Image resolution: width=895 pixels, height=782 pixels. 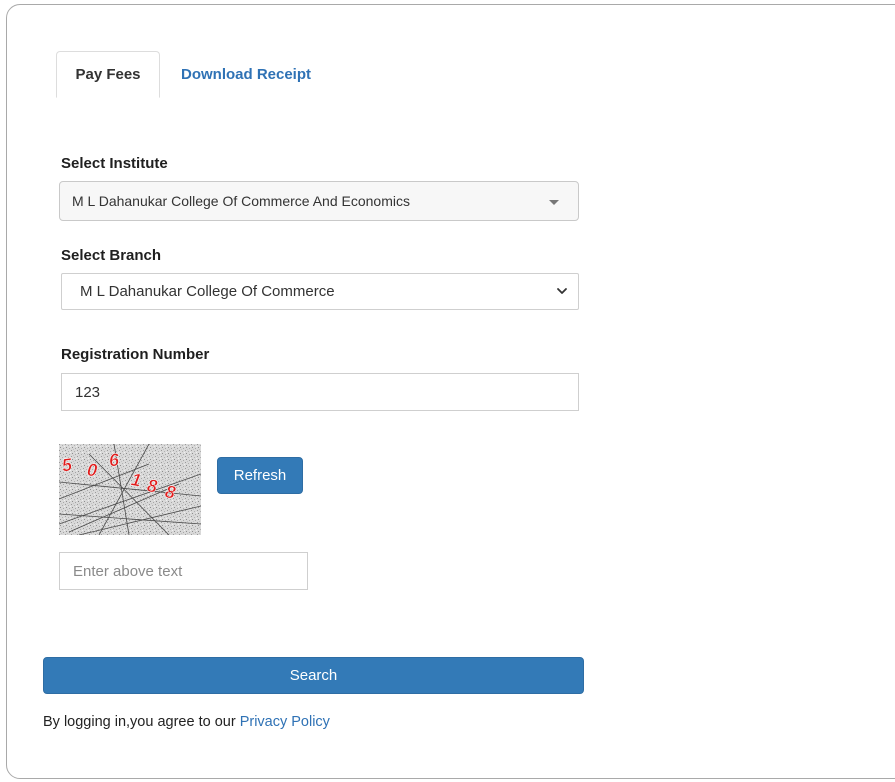 I want to click on branch-label: Select Branch, so click(x=111, y=255).